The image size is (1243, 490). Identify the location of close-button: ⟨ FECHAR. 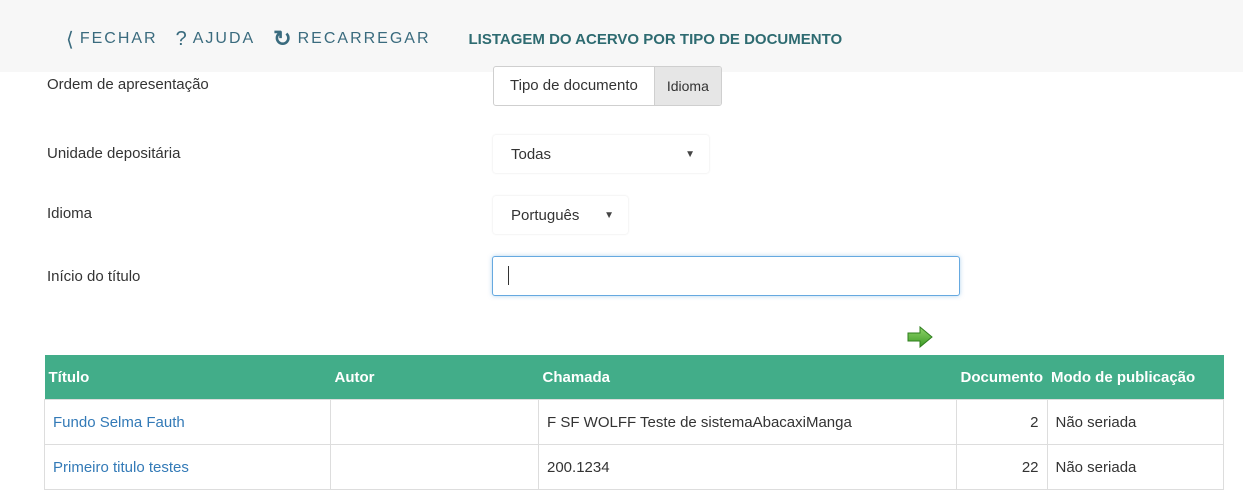
(112, 39).